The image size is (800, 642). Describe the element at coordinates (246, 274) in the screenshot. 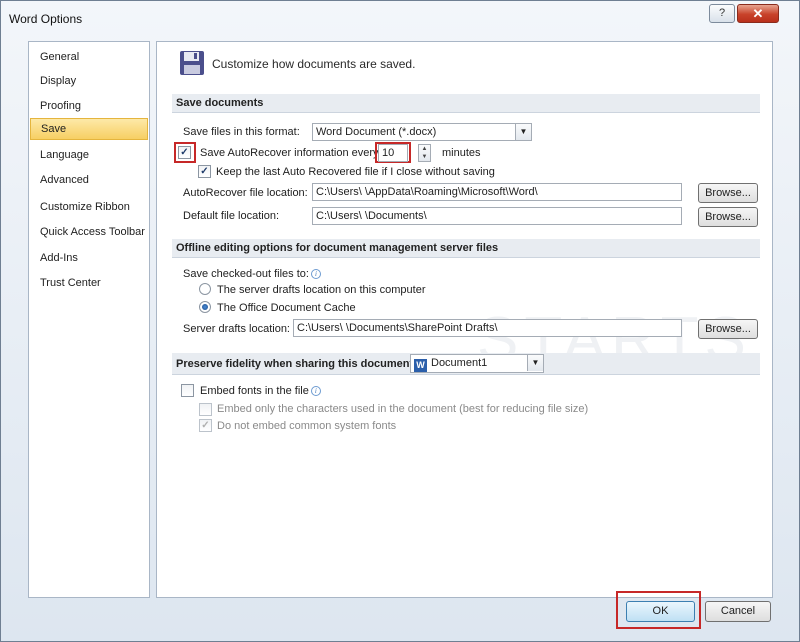

I see `checkout-label-text: Save checked-out files to:` at that location.